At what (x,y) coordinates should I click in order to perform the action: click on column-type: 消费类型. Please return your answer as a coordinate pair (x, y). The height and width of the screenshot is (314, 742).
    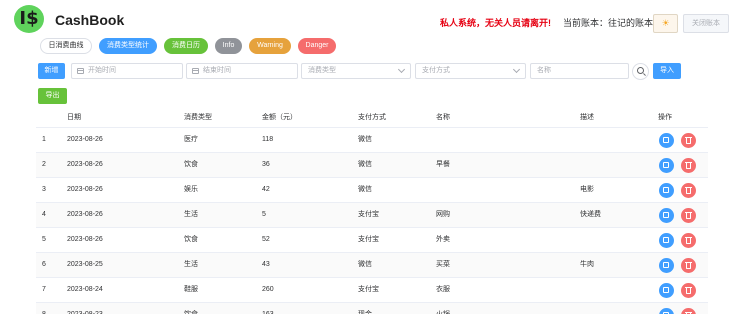
    Looking at the image, I should click on (198, 117).